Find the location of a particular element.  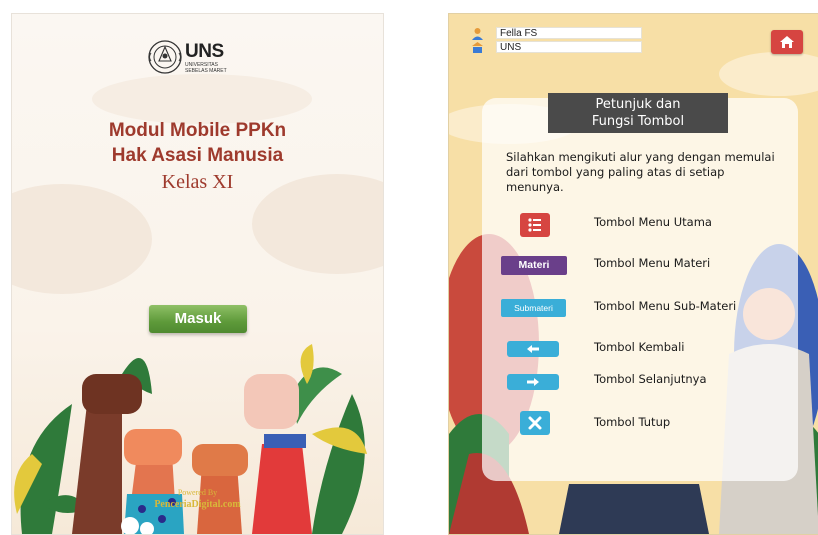

legend-row-back: Tombol Kembali is located at coordinates (633, 352).